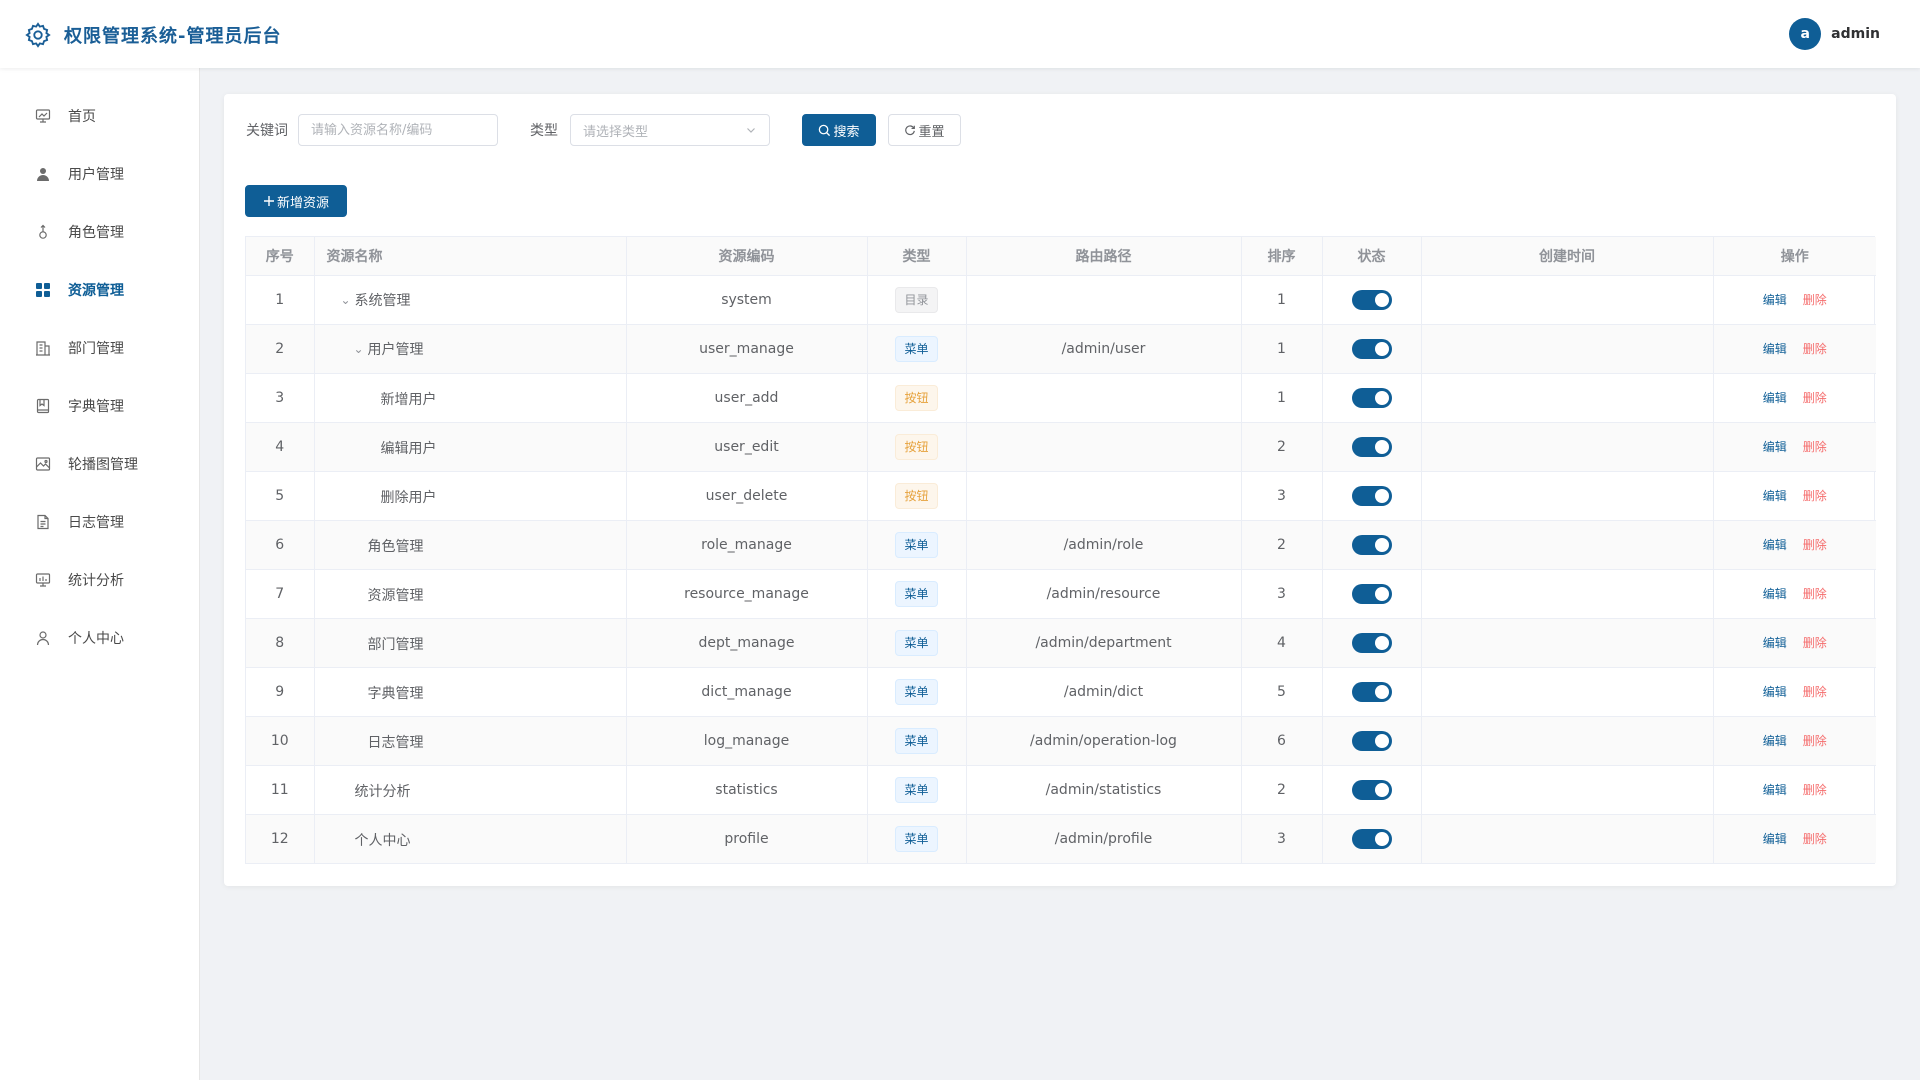 Image resolution: width=1920 pixels, height=1080 pixels. What do you see at coordinates (1282, 545) in the screenshot?
I see `sort-order: 2` at bounding box center [1282, 545].